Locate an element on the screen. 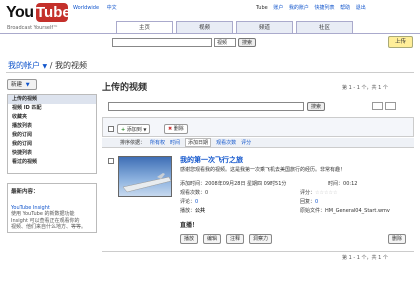  search-type-select: 视频 is located at coordinates (225, 42).